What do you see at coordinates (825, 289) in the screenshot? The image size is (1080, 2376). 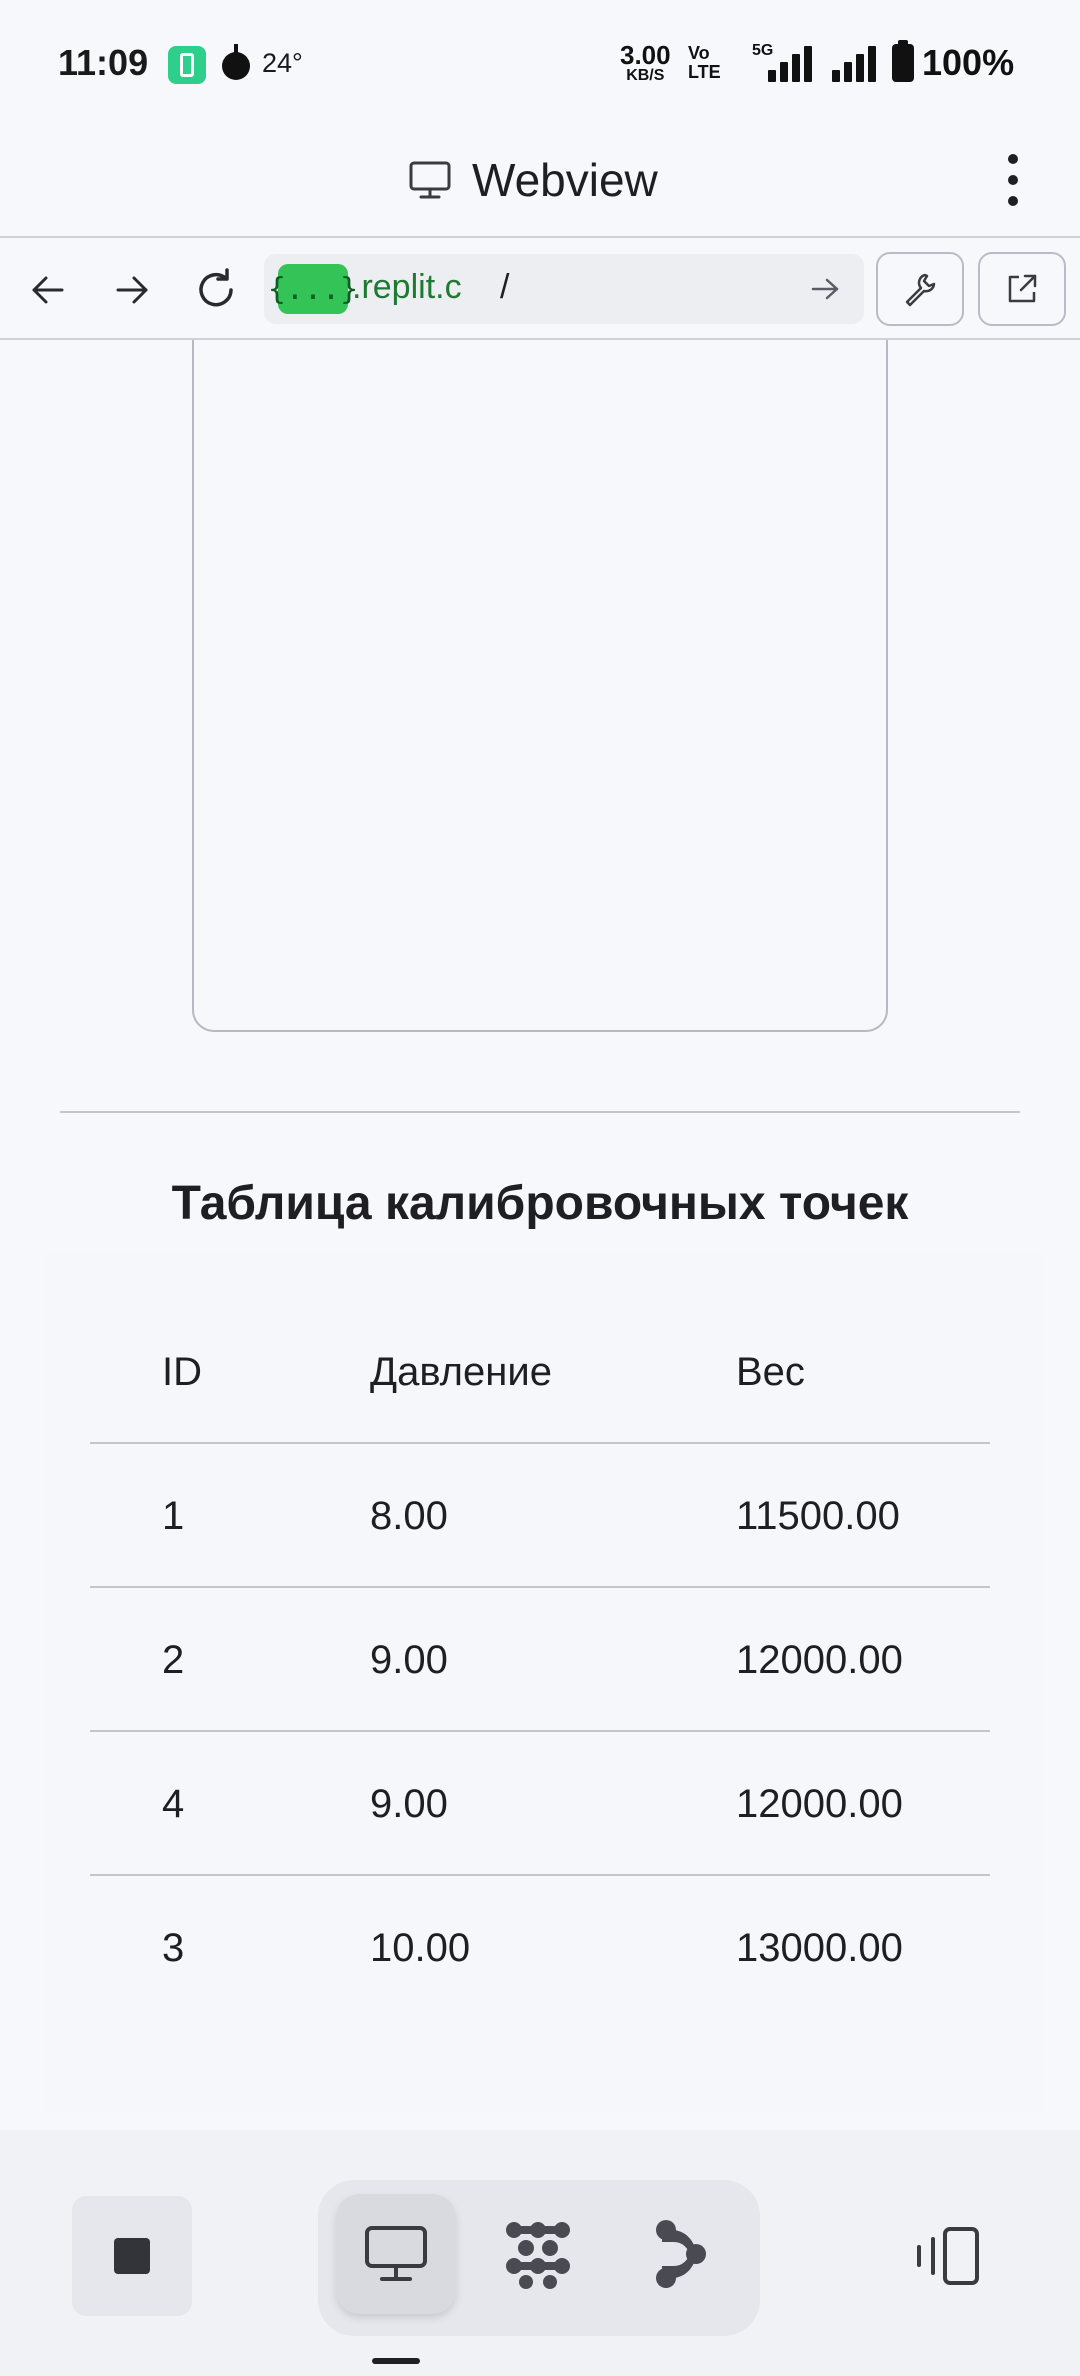 I see `go-arrow-icon` at bounding box center [825, 289].